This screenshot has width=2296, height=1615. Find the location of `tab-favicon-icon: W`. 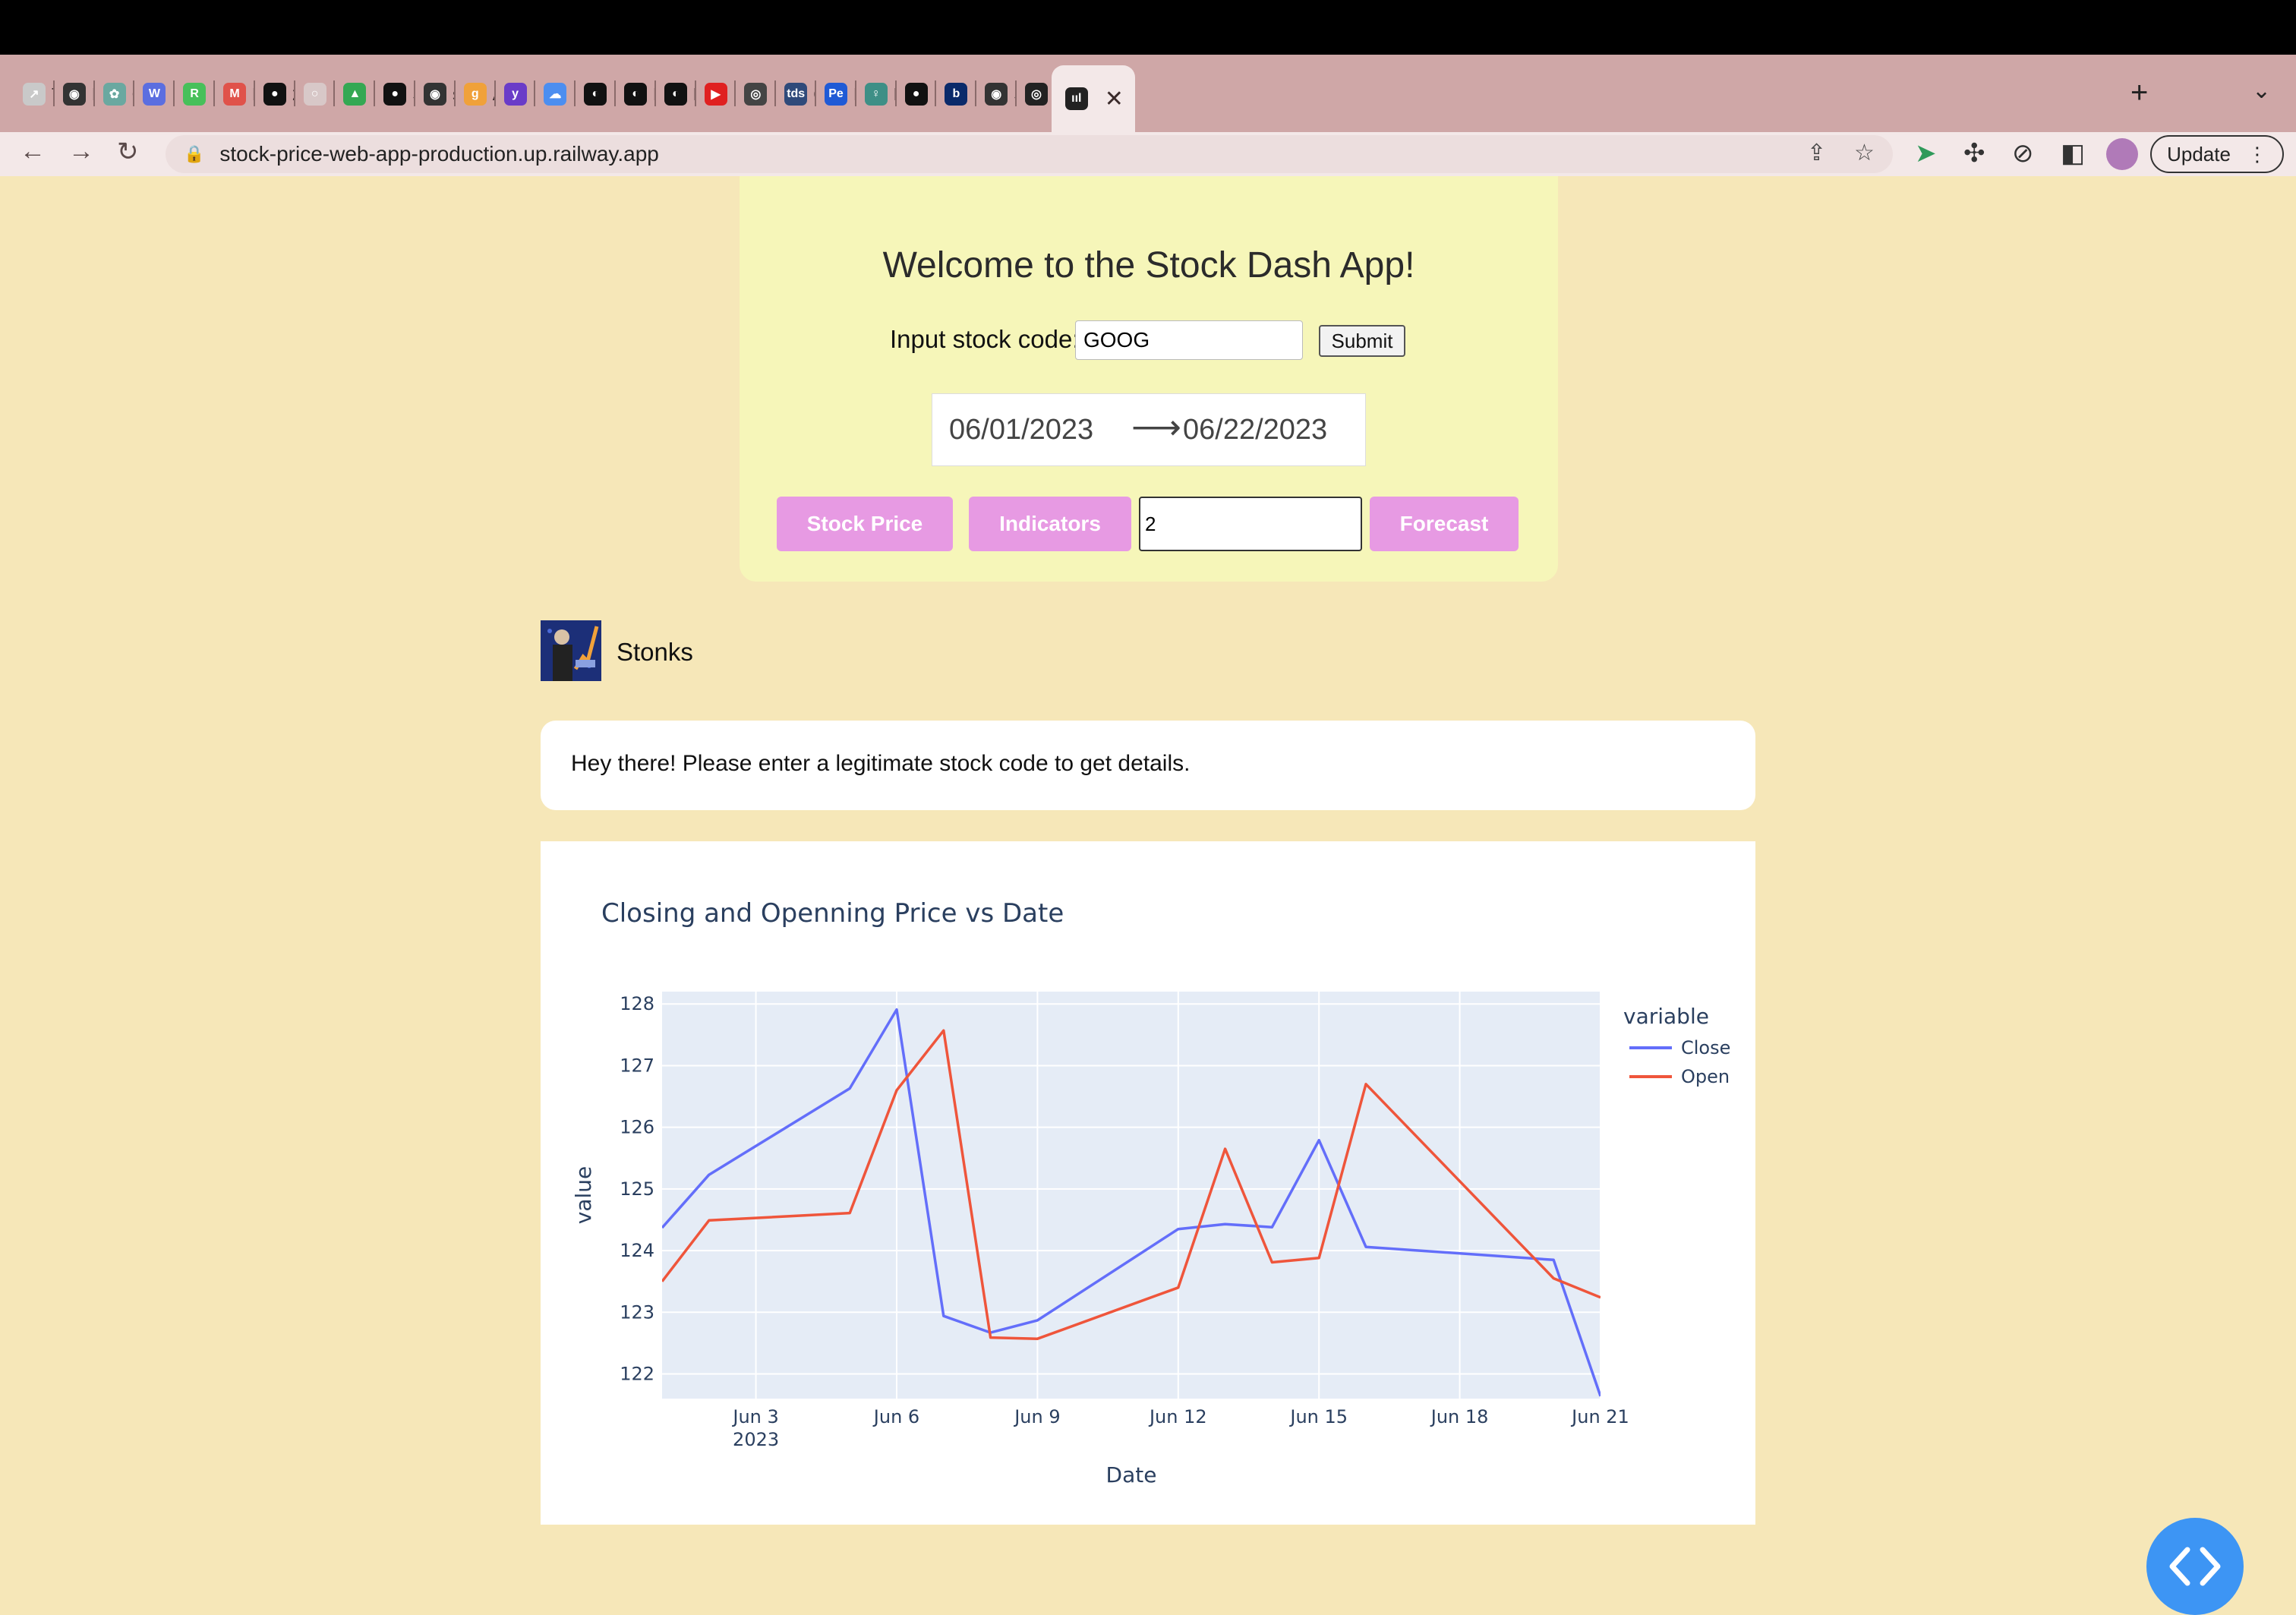

tab-favicon-icon: W is located at coordinates (155, 94).